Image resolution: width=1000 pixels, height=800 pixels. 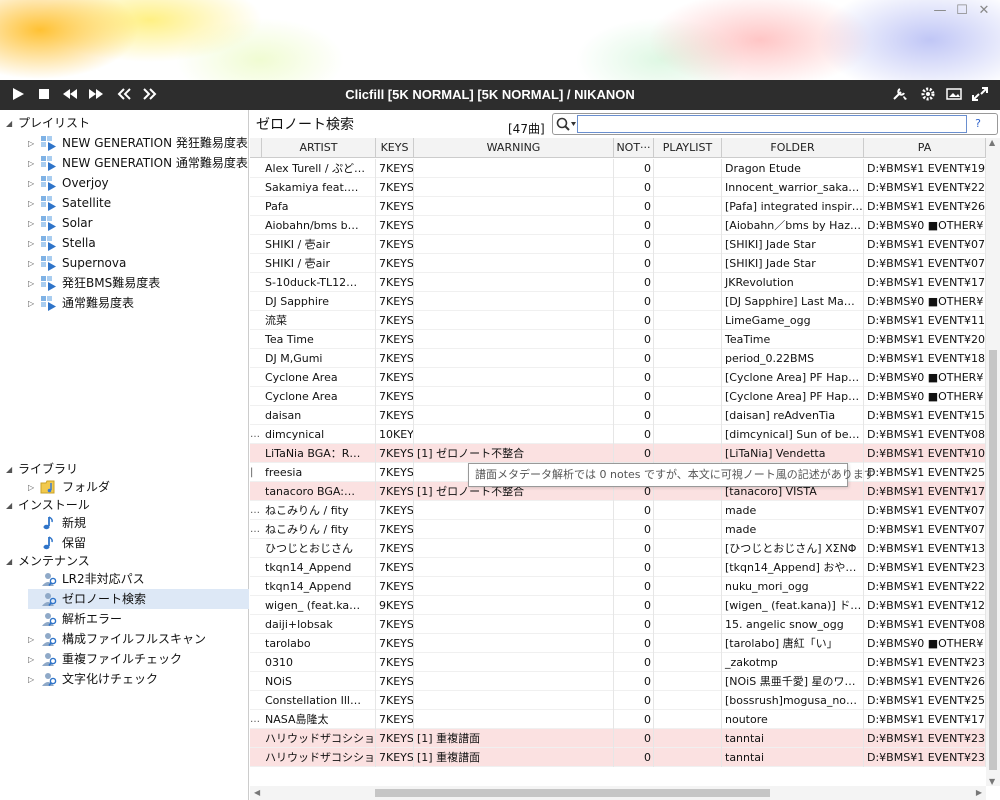 I want to click on column-header-path: PA, so click(x=925, y=148).